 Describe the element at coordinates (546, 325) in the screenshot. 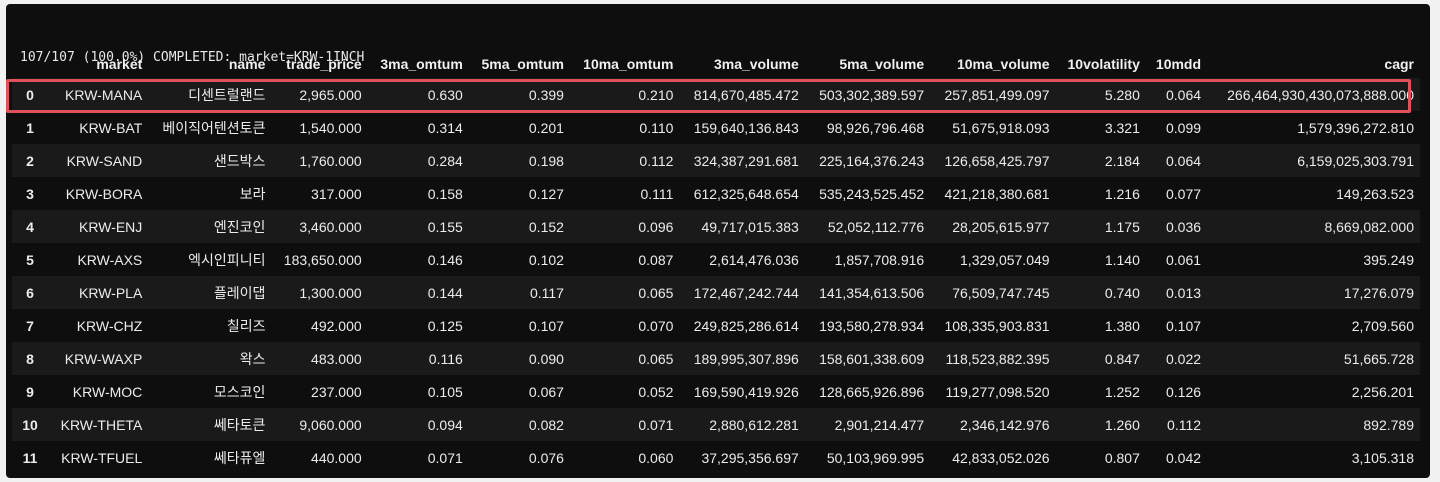

I see `cell-5ma-omtum: 0.107` at that location.